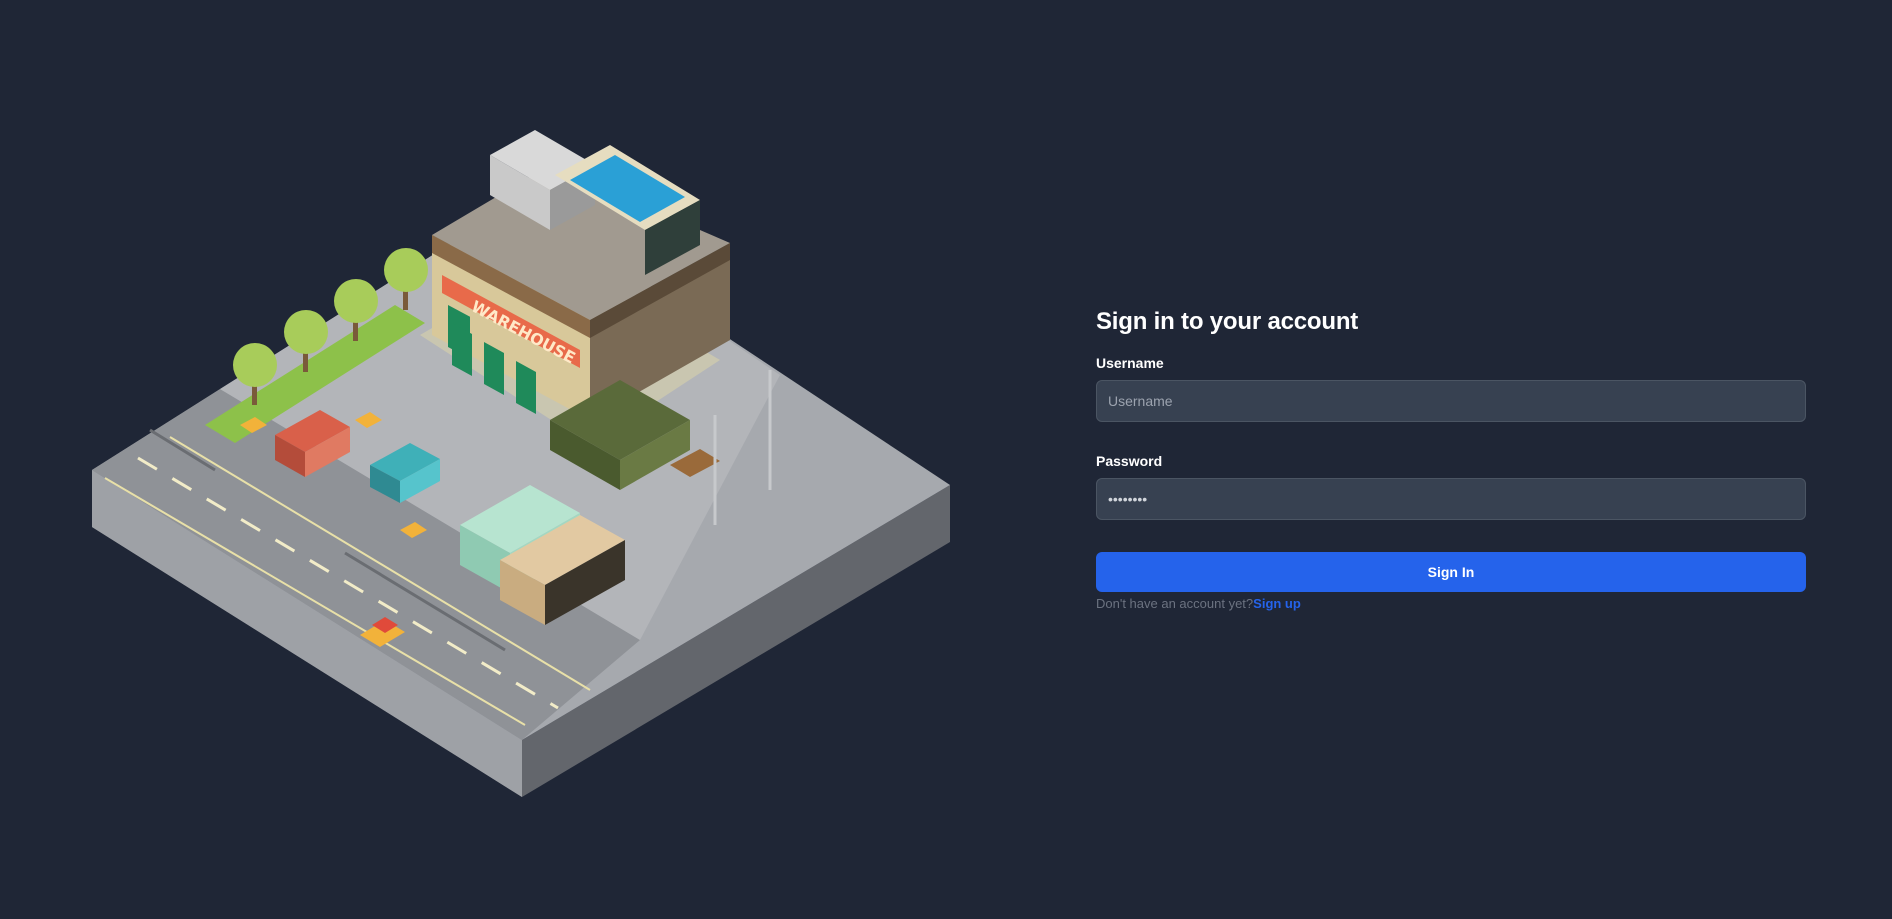 The image size is (1892, 919). I want to click on username-label: Username, so click(1130, 363).